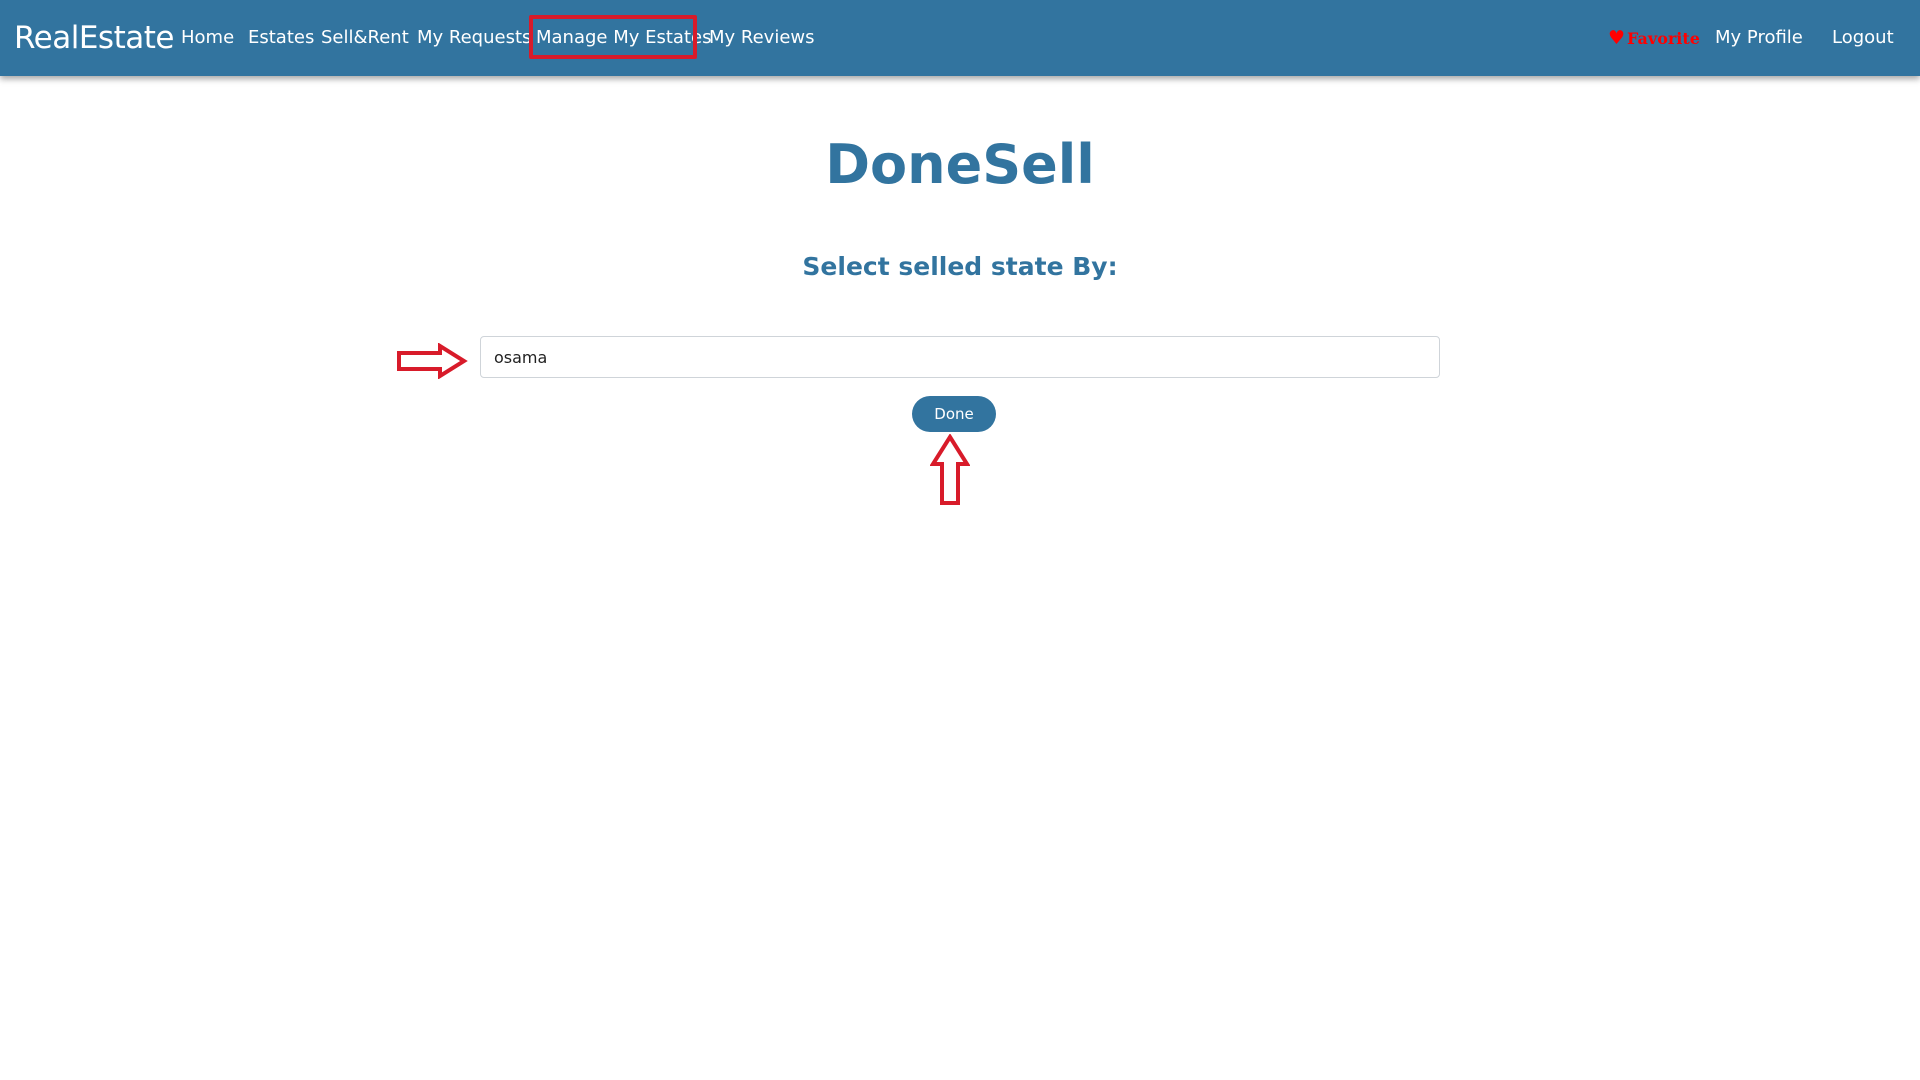 This screenshot has width=1920, height=1080. I want to click on nav-home: Home, so click(207, 38).